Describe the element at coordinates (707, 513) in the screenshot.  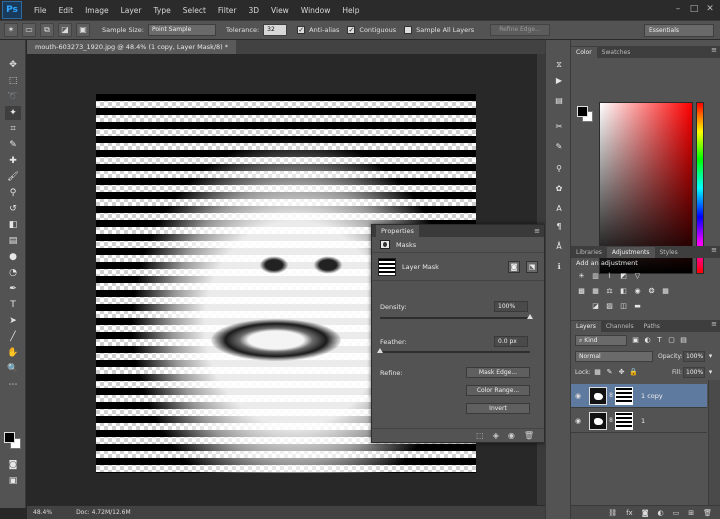
I see `delete-layer-icon: 🗑` at that location.